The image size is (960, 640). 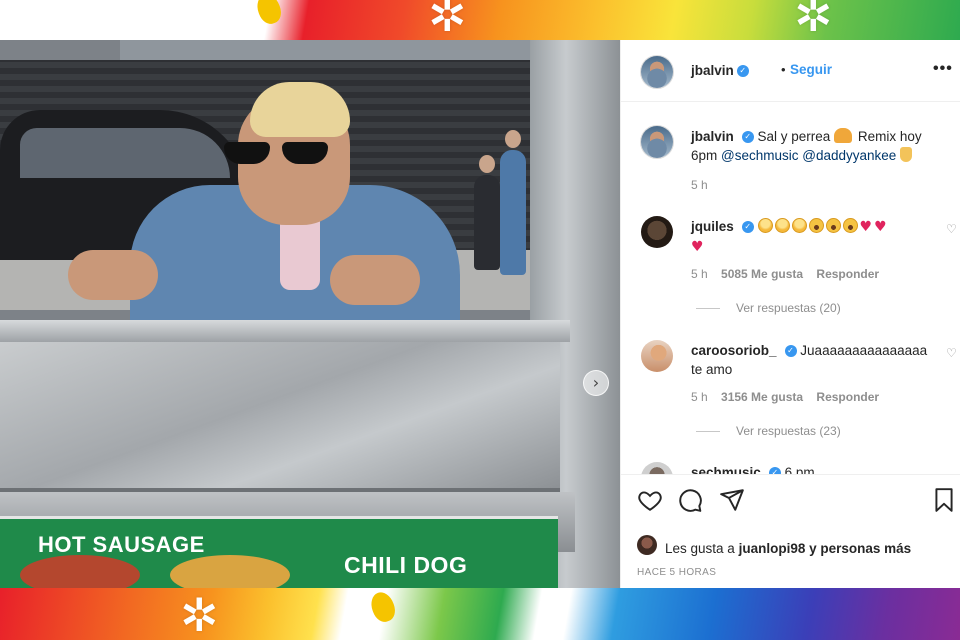 I want to click on caption-username: jbalvin, so click(x=712, y=136).